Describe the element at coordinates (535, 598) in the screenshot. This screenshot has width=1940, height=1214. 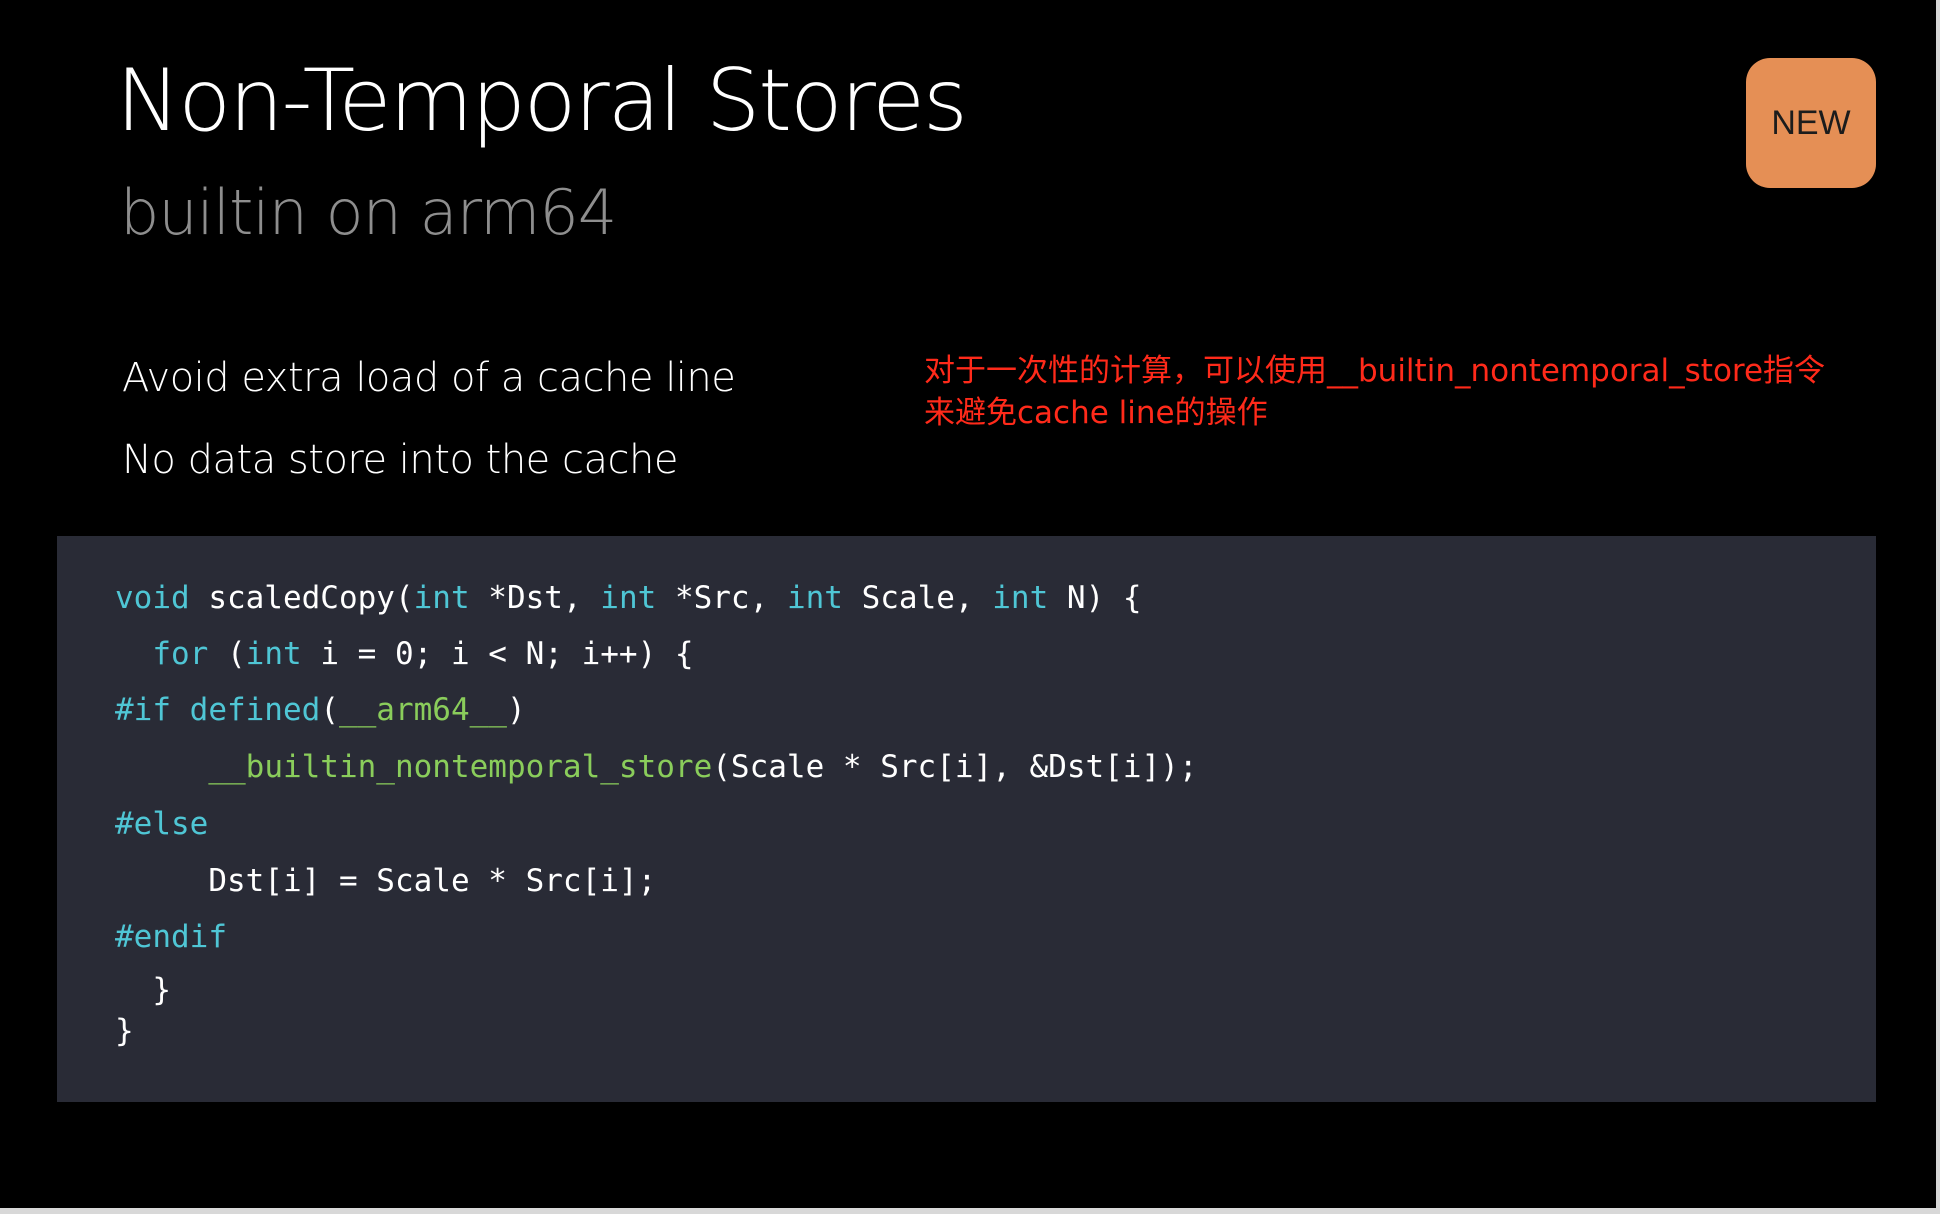
I see `code-text: *Dst,` at that location.